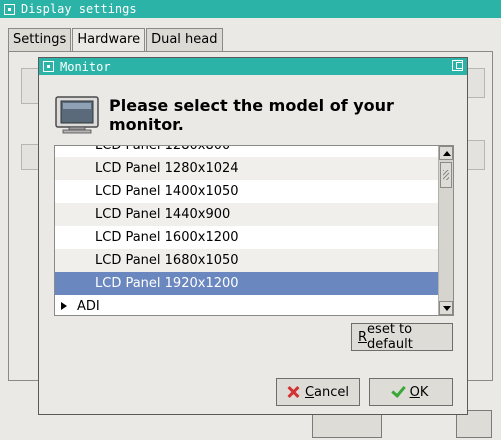  Describe the element at coordinates (250, 9) in the screenshot. I see `background-window-titlebar: Display settings` at that location.